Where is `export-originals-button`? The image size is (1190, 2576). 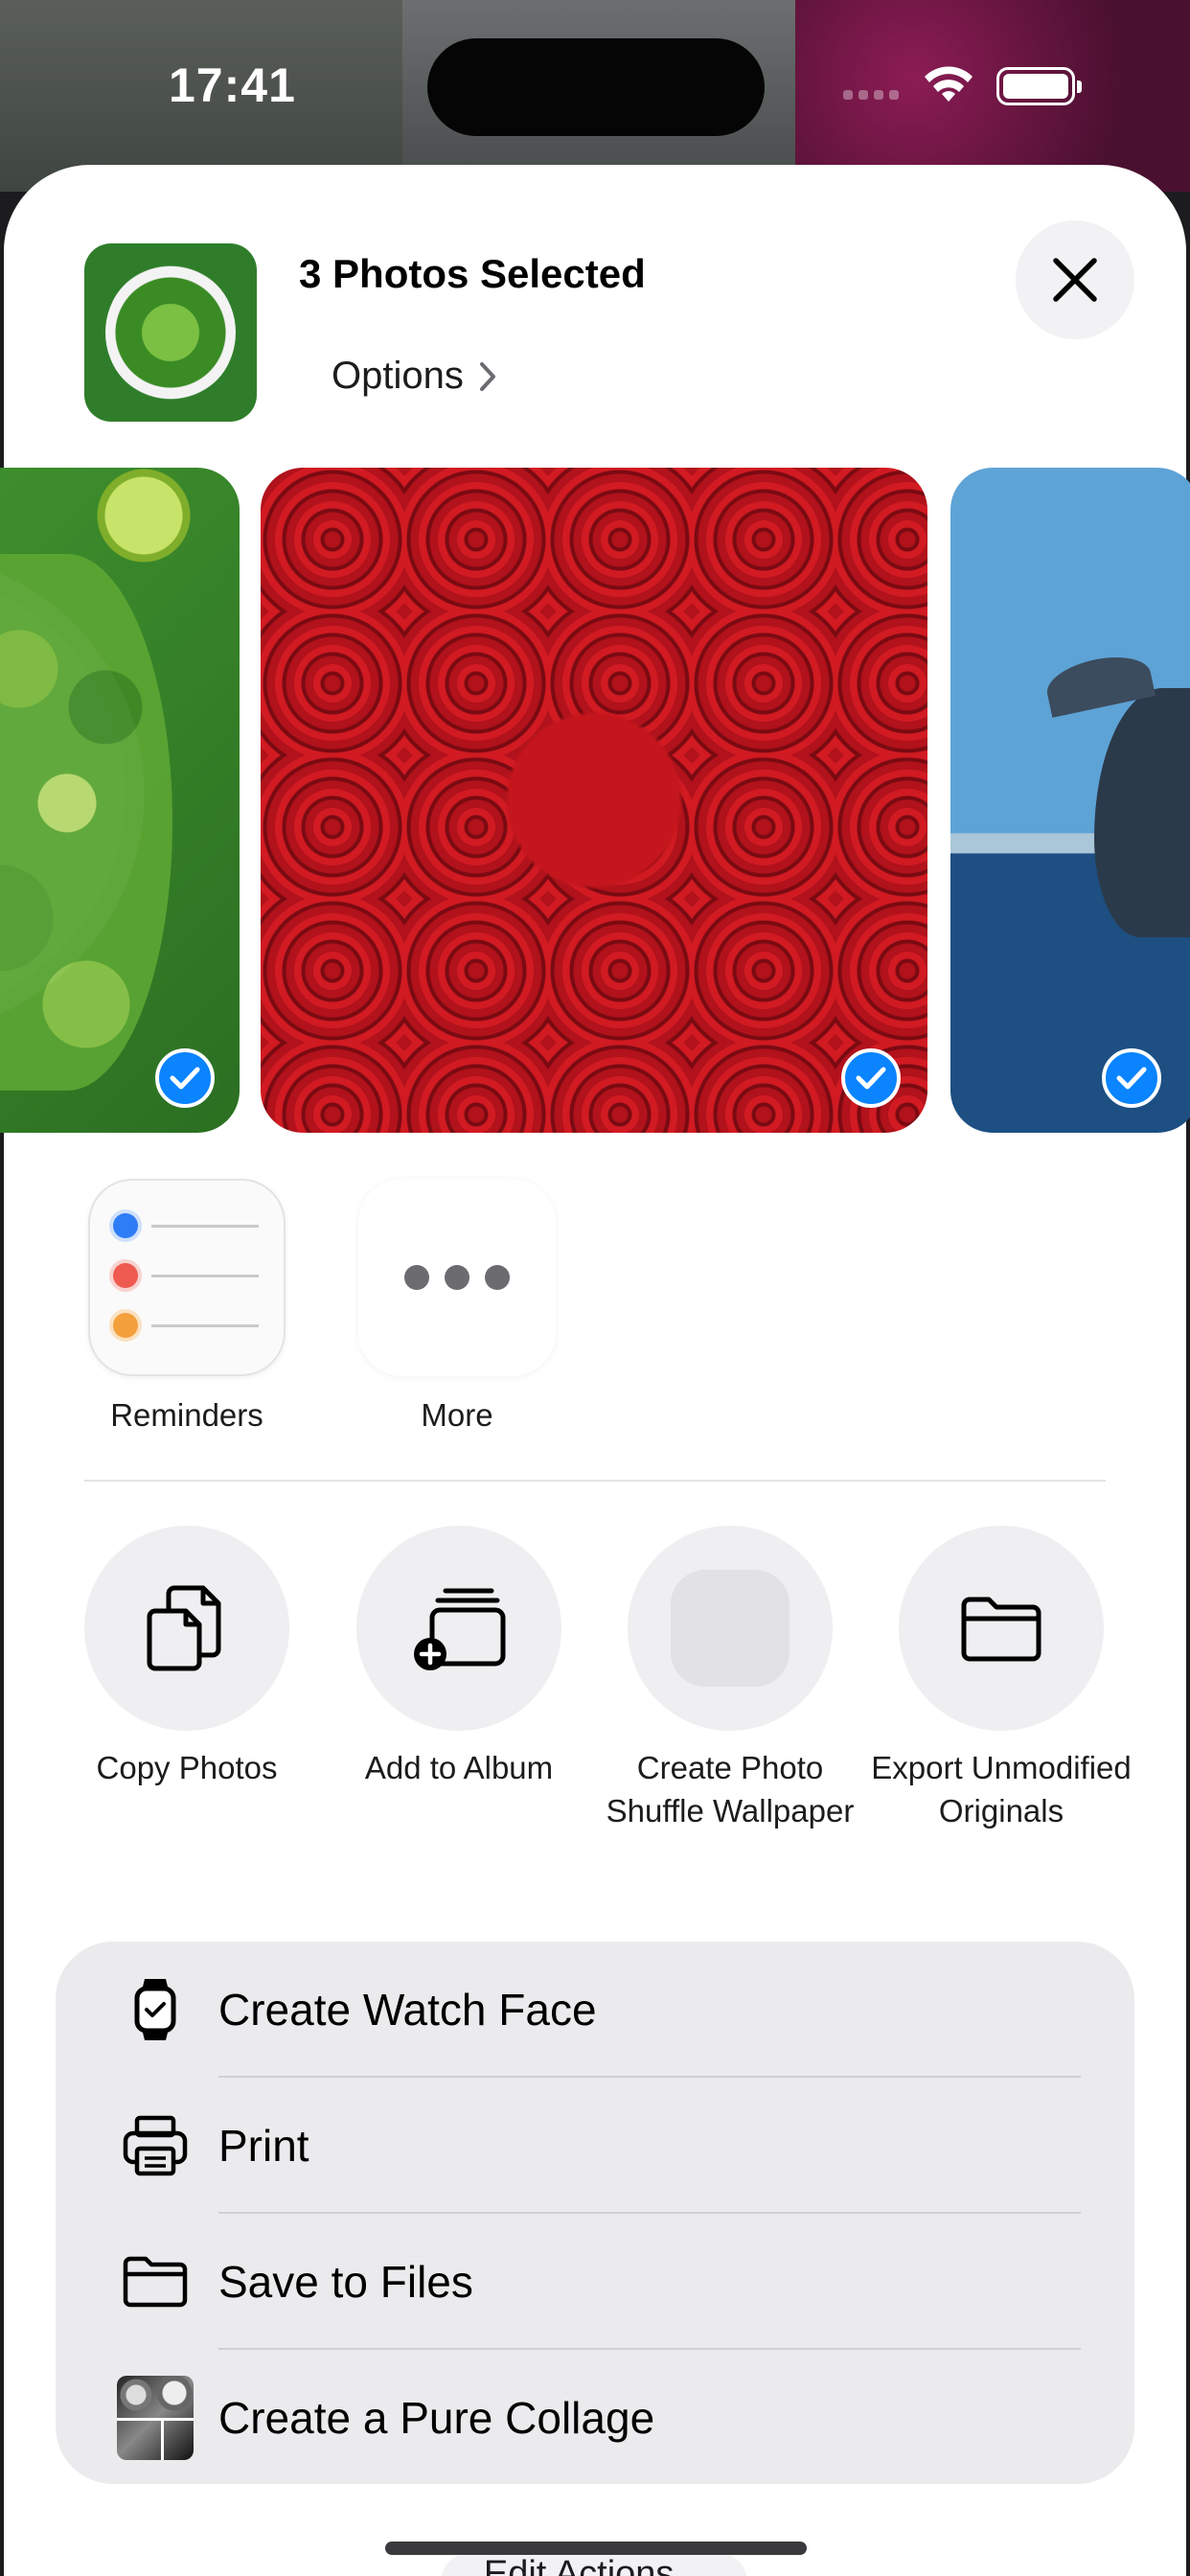
export-originals-button is located at coordinates (1002, 1628).